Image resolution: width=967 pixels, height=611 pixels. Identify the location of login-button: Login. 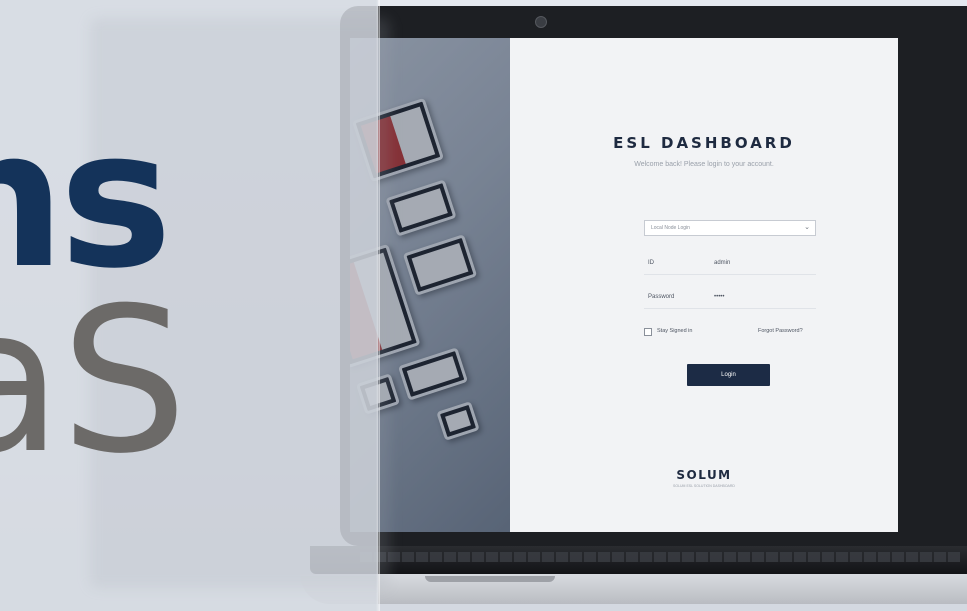
(728, 375).